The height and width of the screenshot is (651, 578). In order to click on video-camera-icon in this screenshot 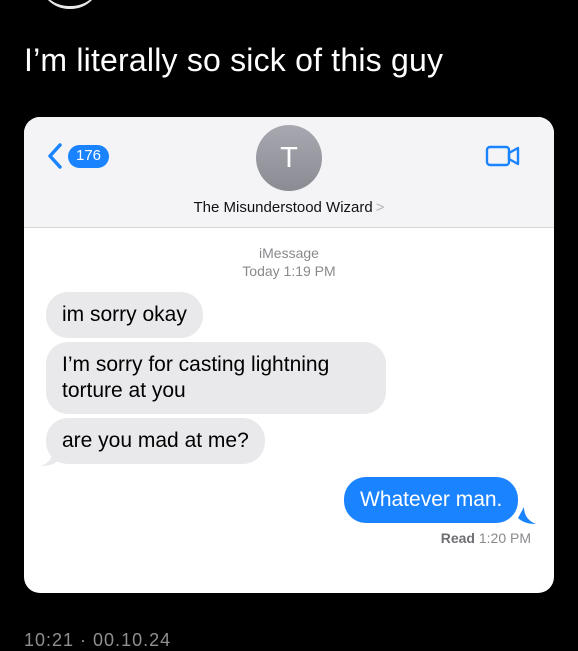, I will do `click(503, 156)`.